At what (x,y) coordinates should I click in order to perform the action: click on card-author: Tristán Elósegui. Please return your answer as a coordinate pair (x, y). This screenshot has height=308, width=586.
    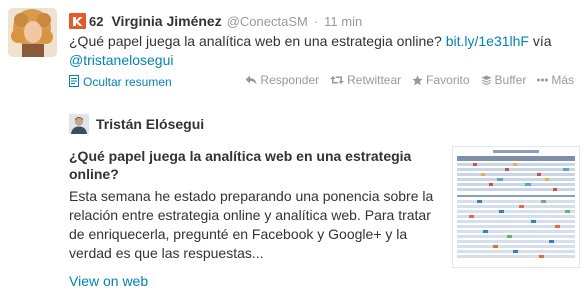
    Looking at the image, I should click on (136, 124).